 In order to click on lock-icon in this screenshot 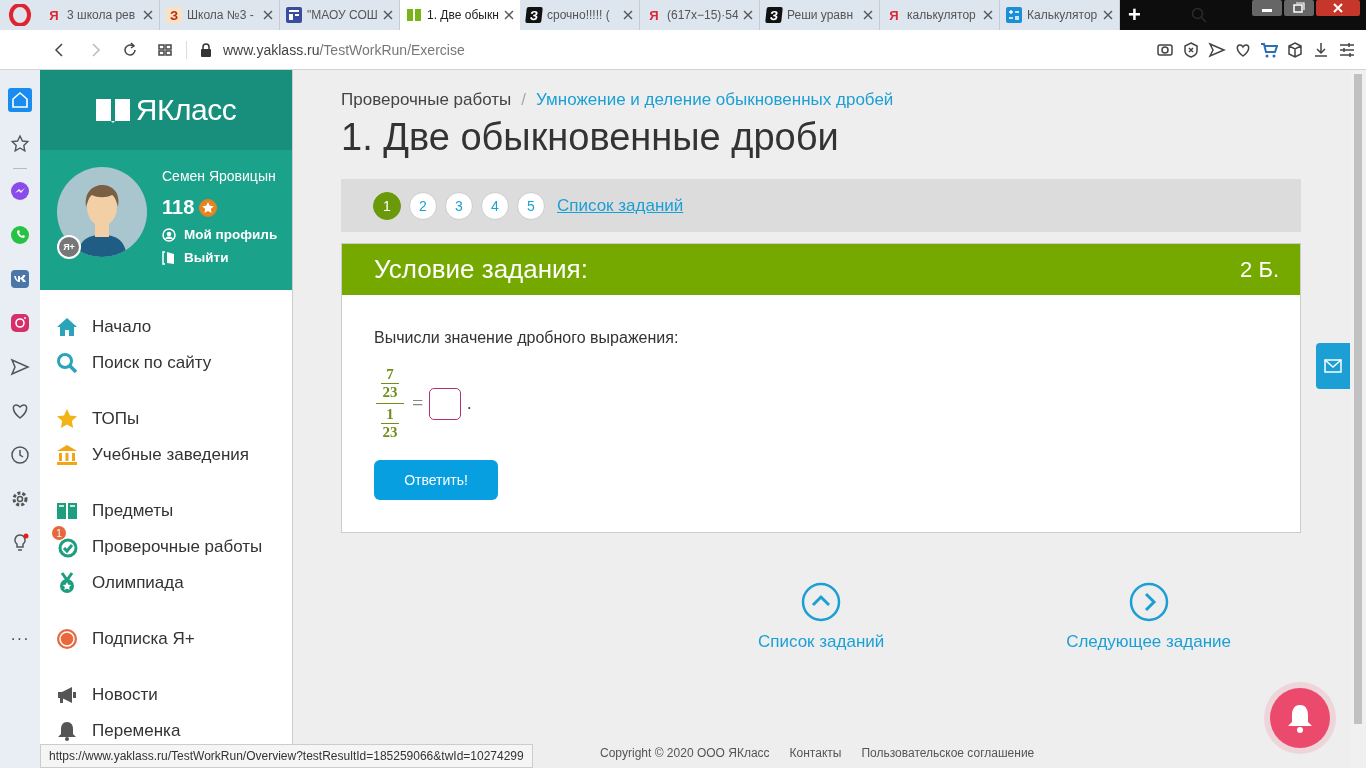, I will do `click(206, 49)`.